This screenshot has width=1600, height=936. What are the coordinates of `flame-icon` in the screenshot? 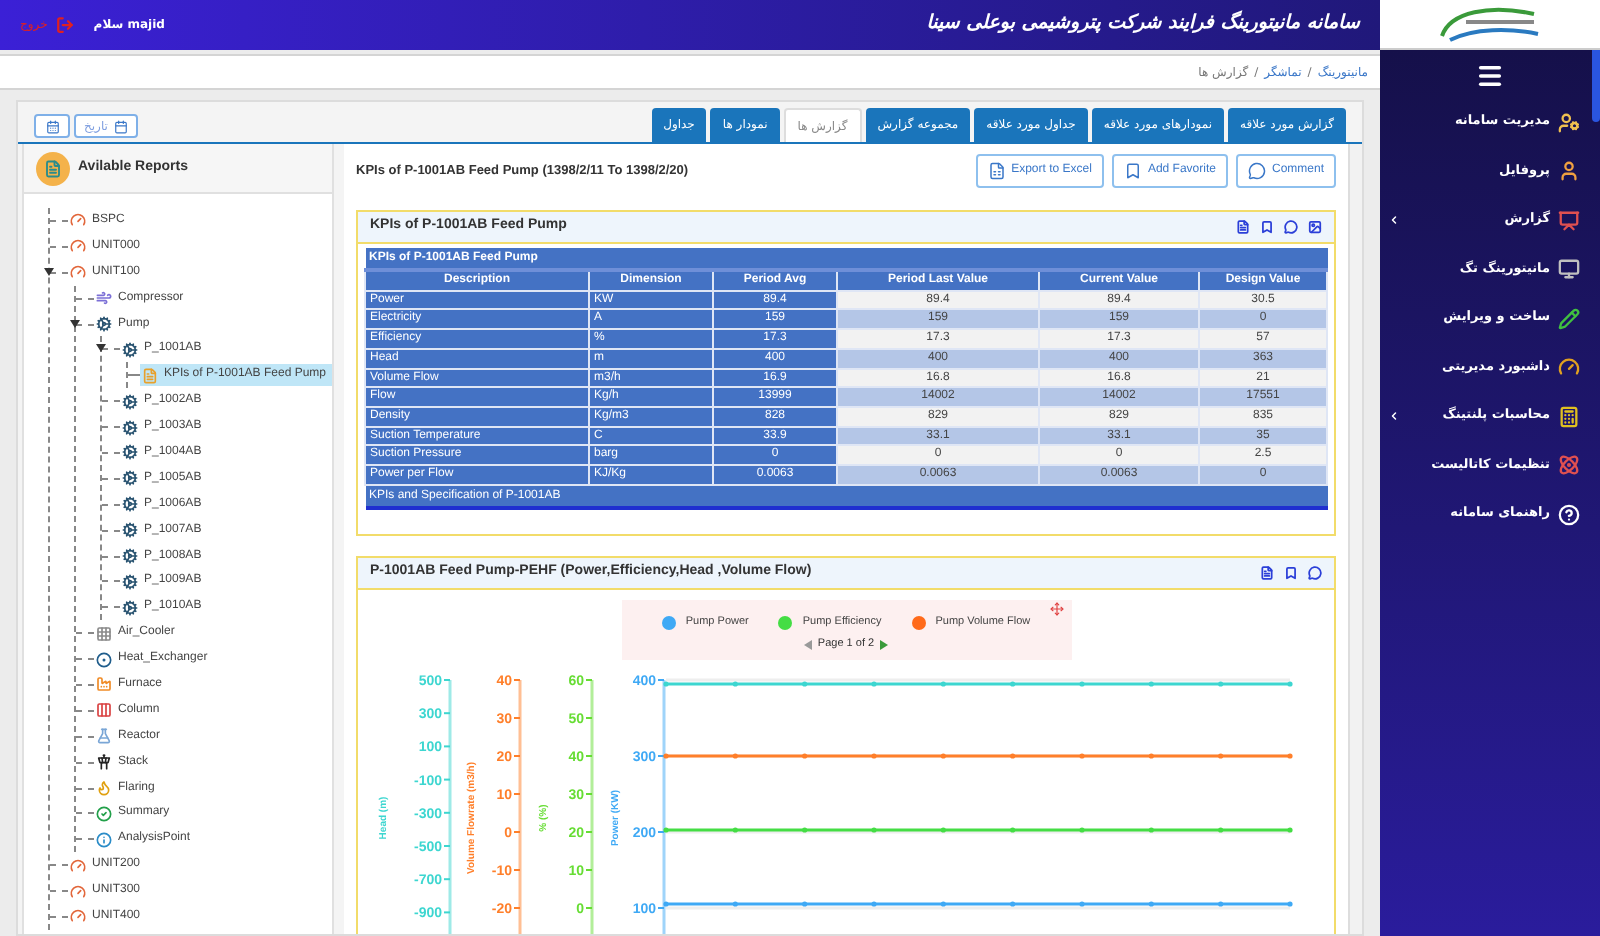 It's located at (104, 788).